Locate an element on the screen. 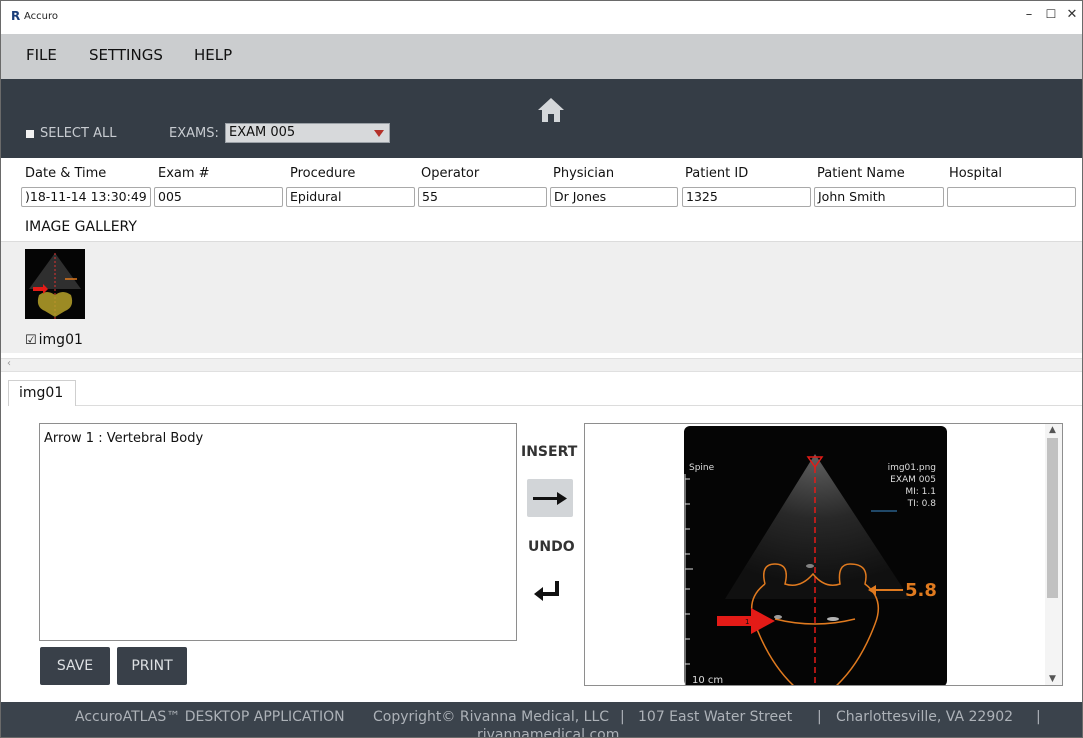  insert-label: INSERT is located at coordinates (549, 452).